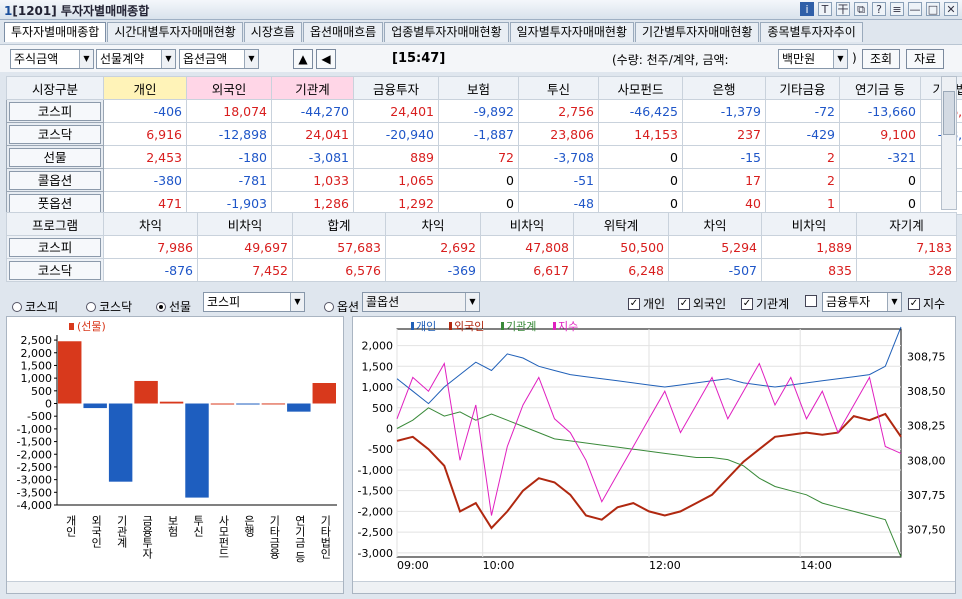 Image resolution: width=962 pixels, height=599 pixels. I want to click on col-header: 프로그램, so click(55, 224).